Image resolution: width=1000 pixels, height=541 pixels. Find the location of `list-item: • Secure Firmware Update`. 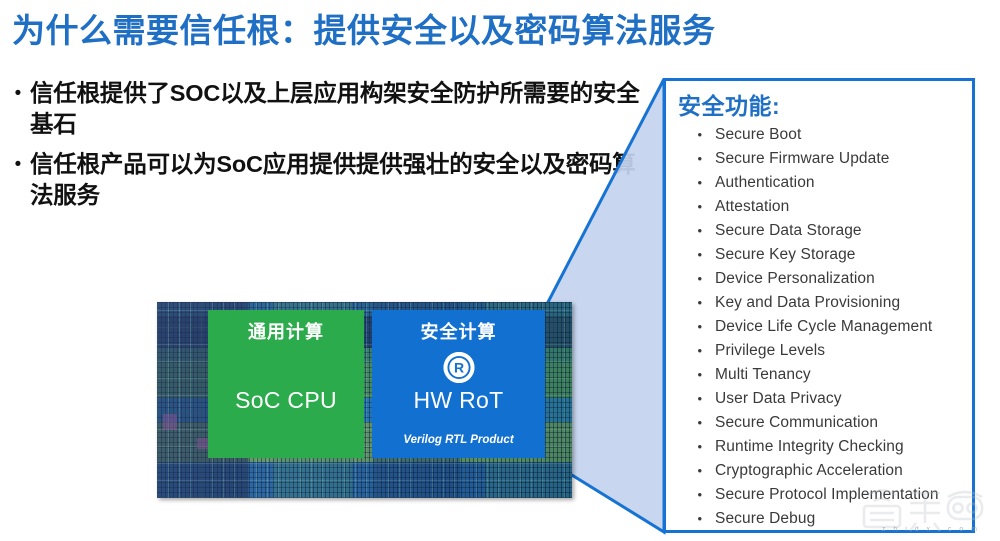

list-item: • Secure Firmware Update is located at coordinates (819, 159).